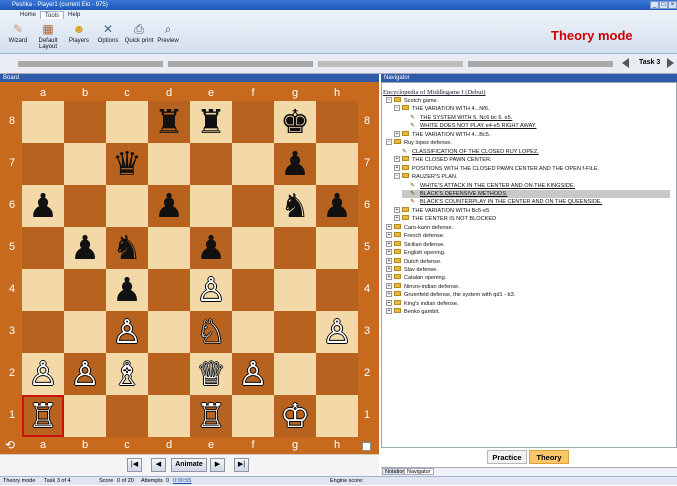 The height and width of the screenshot is (486, 677). Describe the element at coordinates (434, 92) in the screenshot. I see `tree-heading: Encyclopedia of Middlegame I (Debut)` at that location.